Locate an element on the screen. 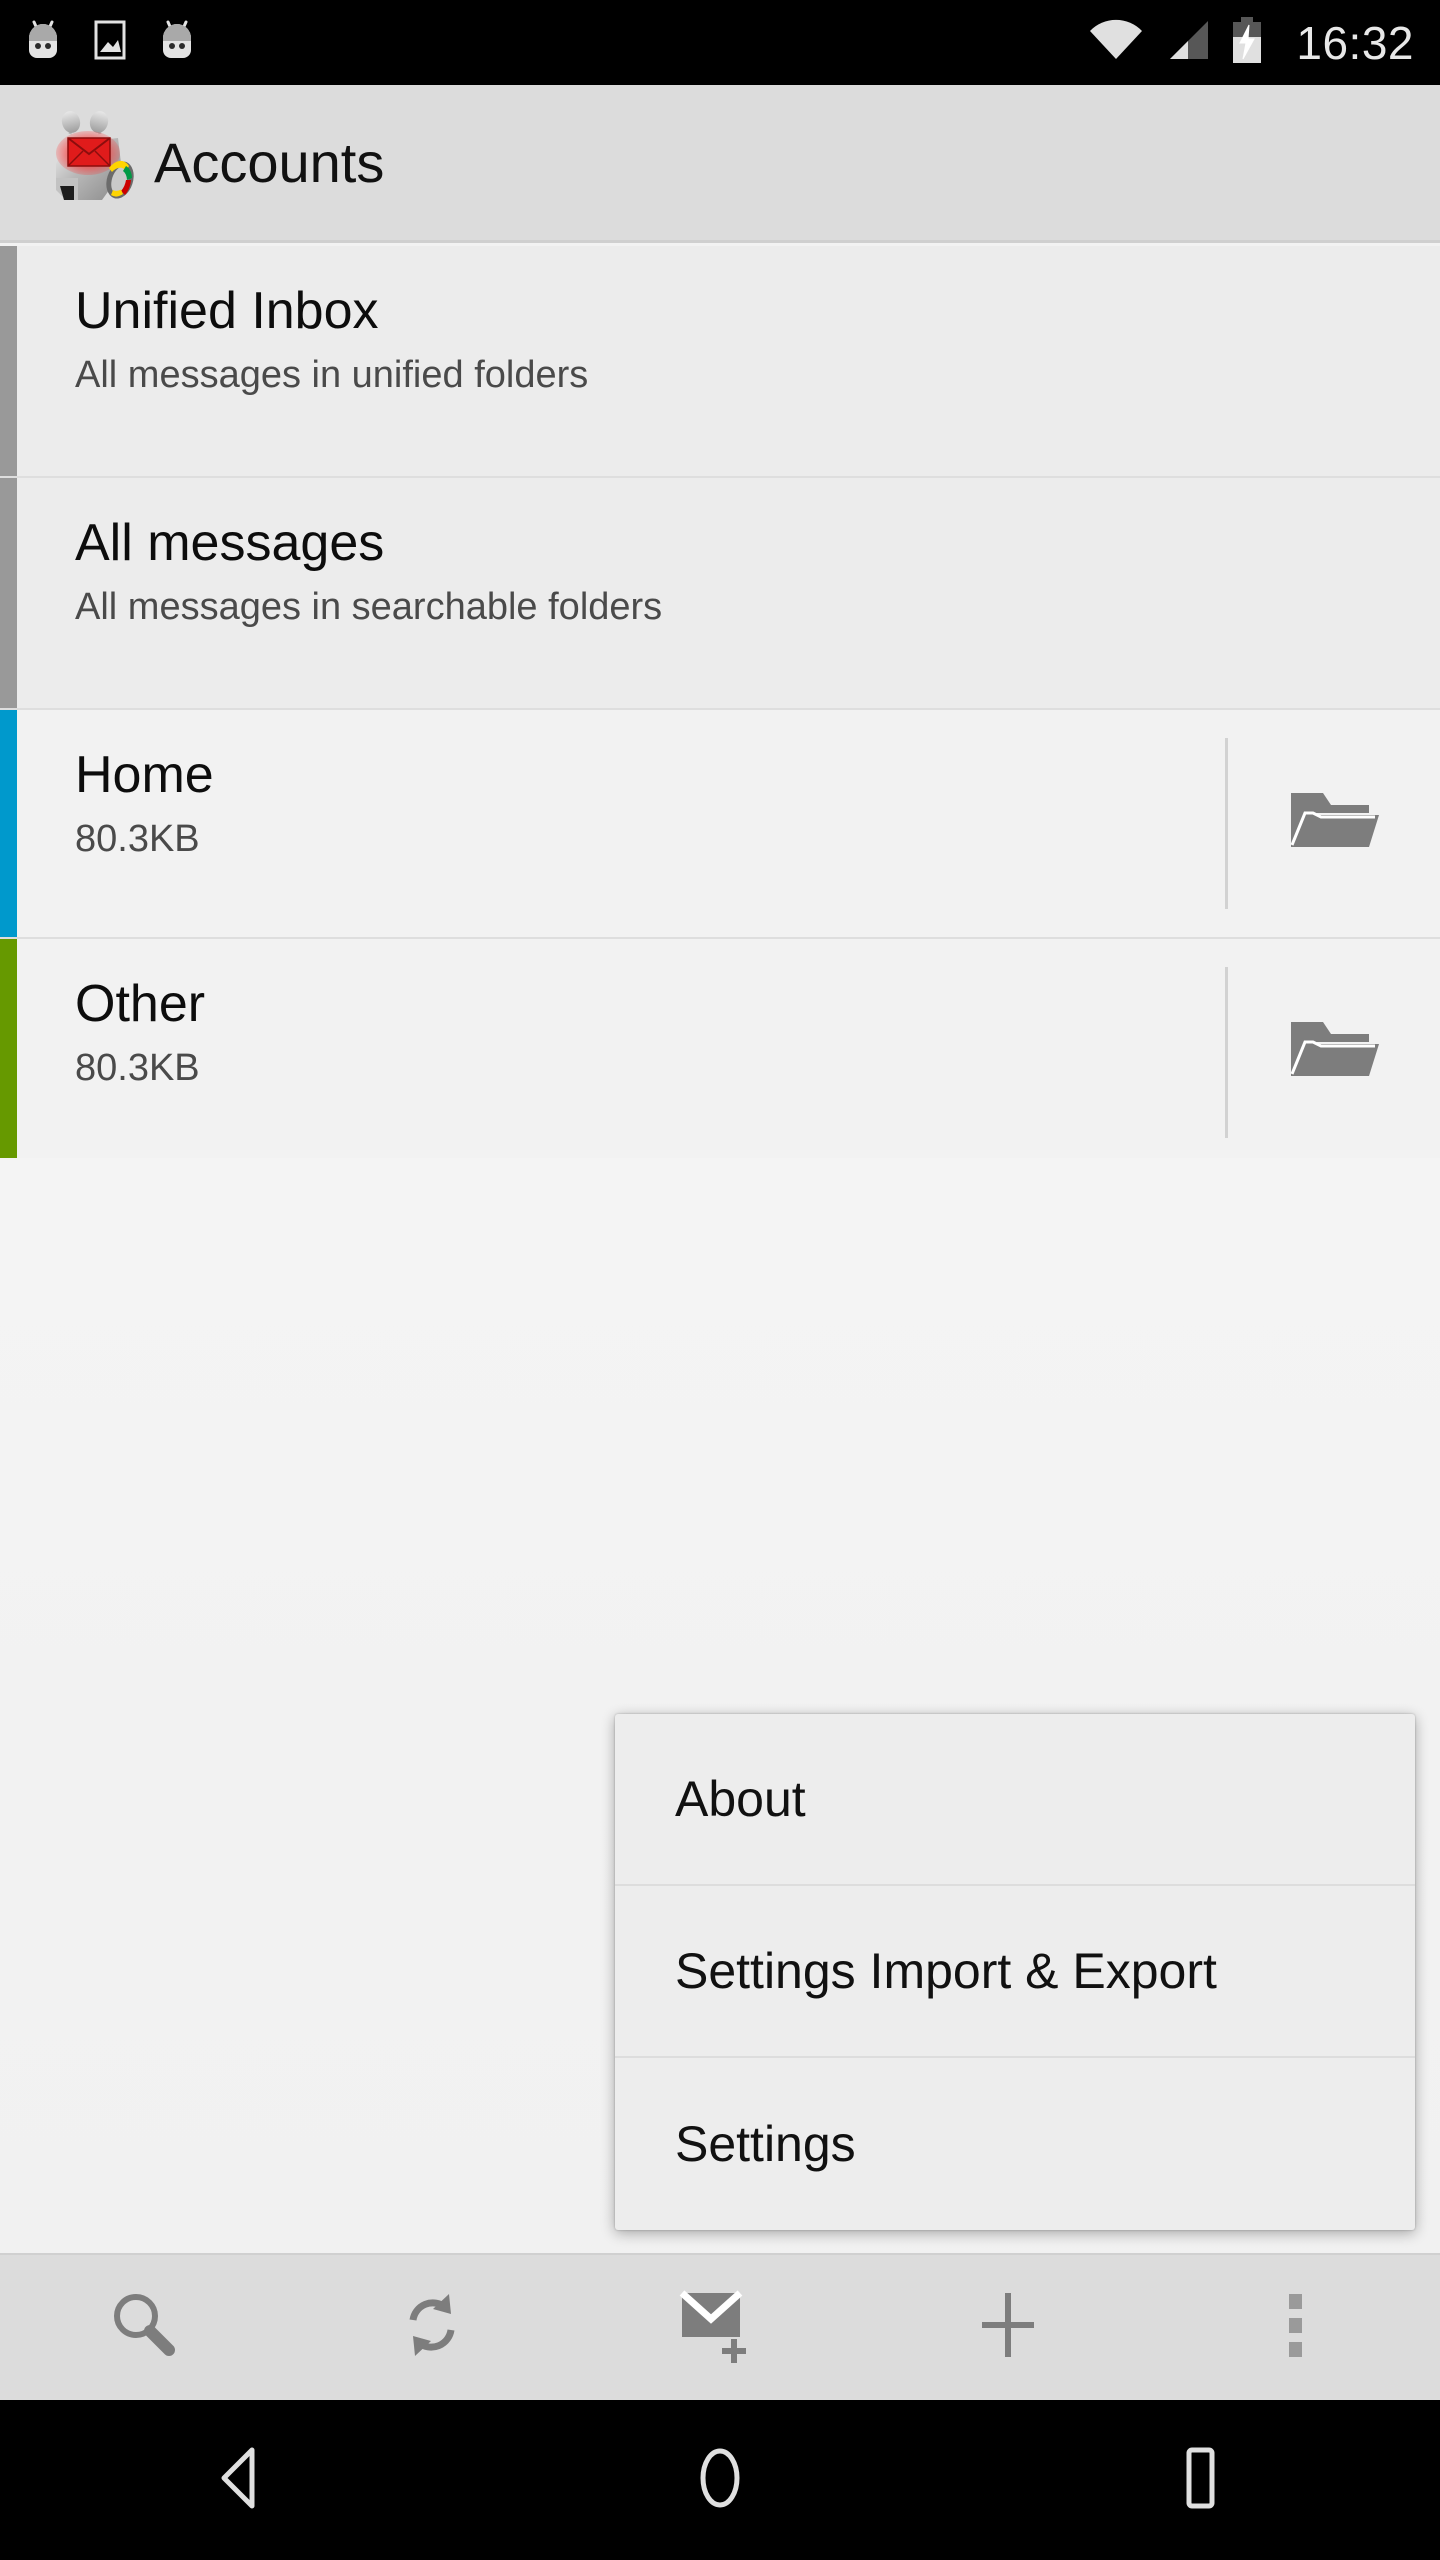 Image resolution: width=1440 pixels, height=2560 pixels. status-bar-clock: 16:32 is located at coordinates (1355, 42).